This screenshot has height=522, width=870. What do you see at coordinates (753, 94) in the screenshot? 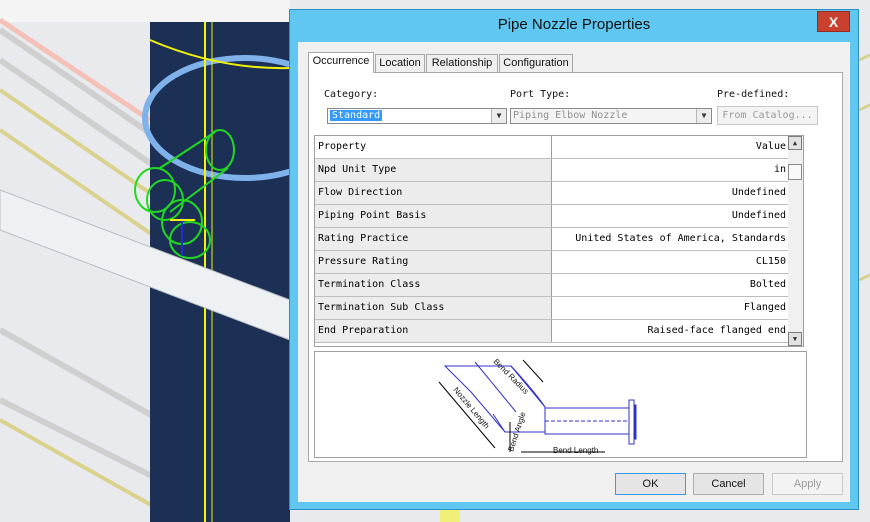
I see `predefined-label: Pre-defined:` at bounding box center [753, 94].